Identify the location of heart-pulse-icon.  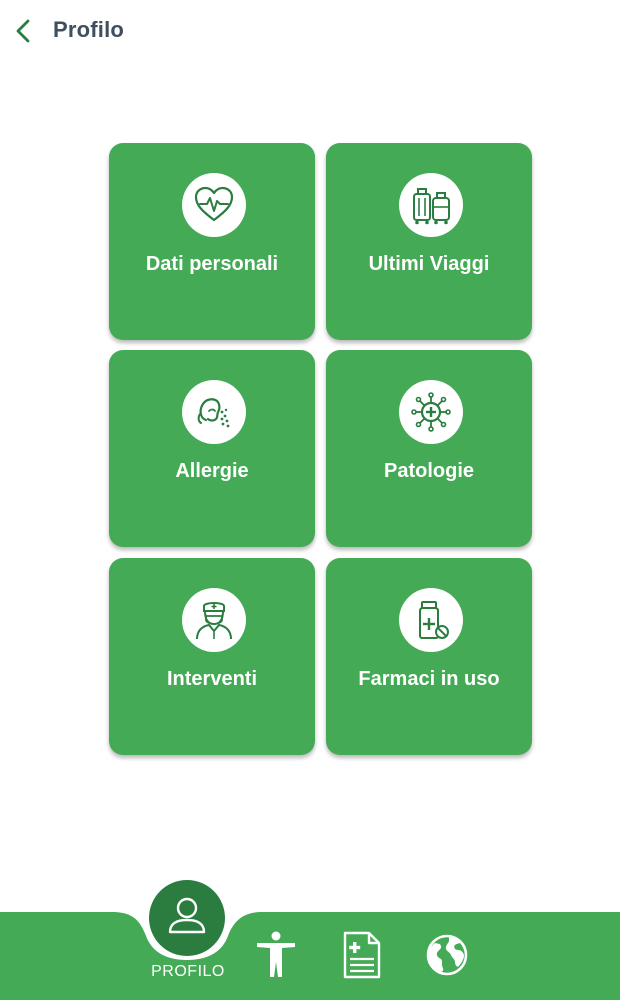
(214, 204).